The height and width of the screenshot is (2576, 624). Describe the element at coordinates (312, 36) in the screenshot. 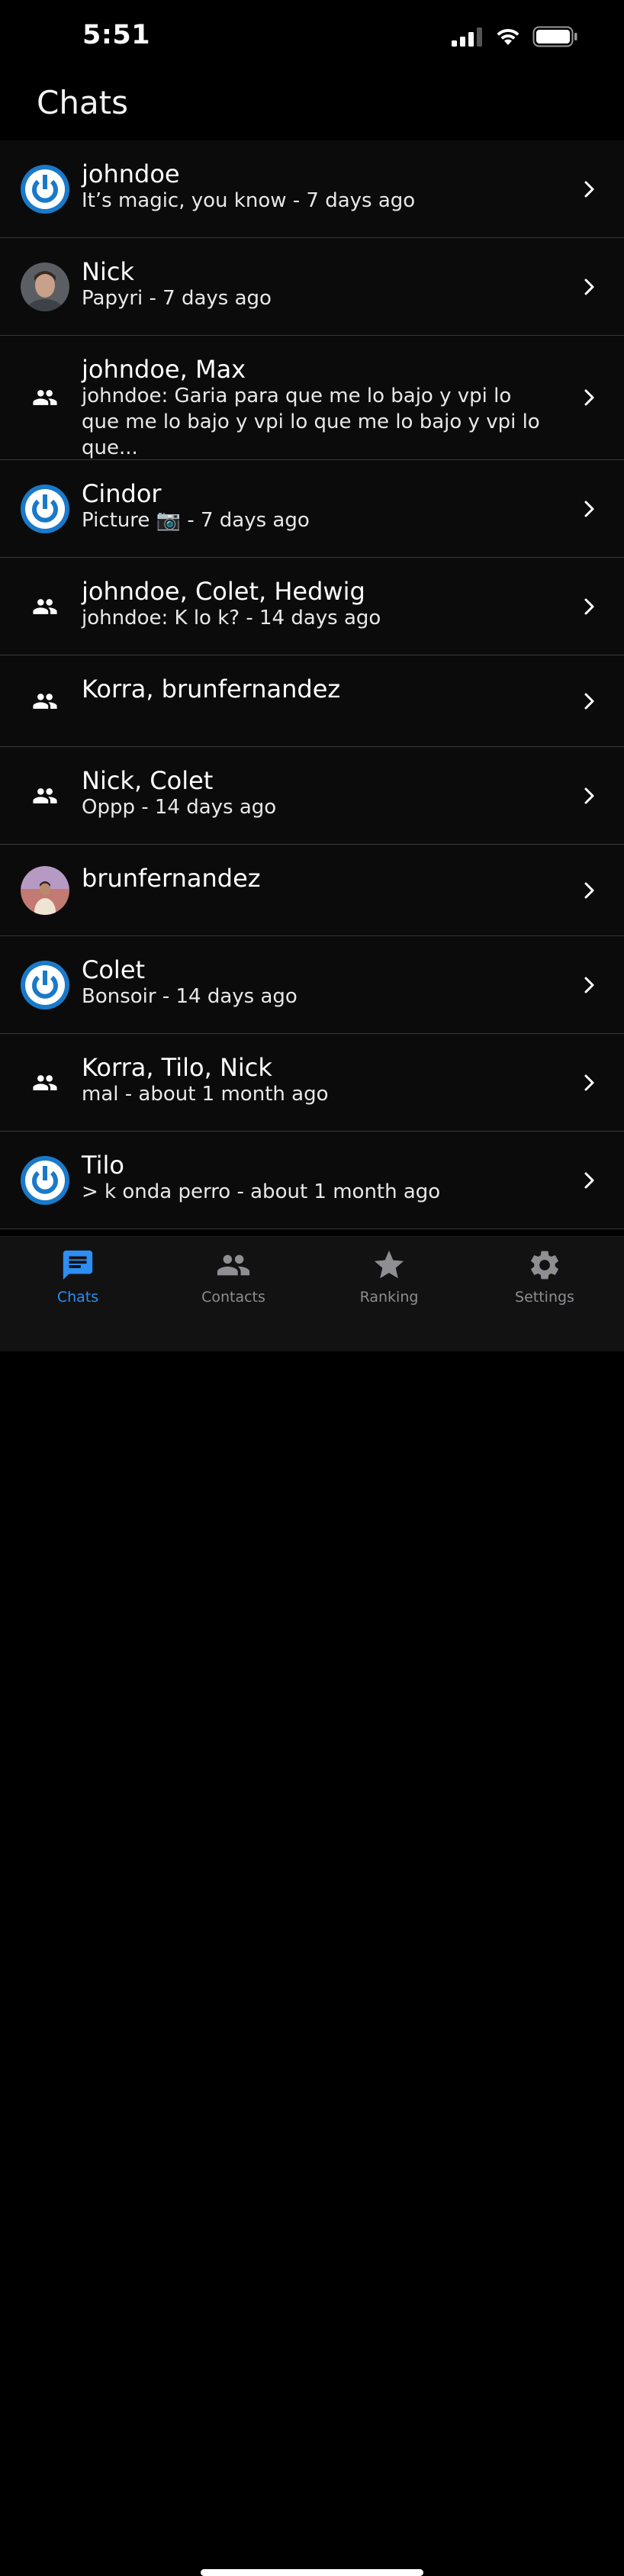

I see `status-bar: 5:51` at that location.